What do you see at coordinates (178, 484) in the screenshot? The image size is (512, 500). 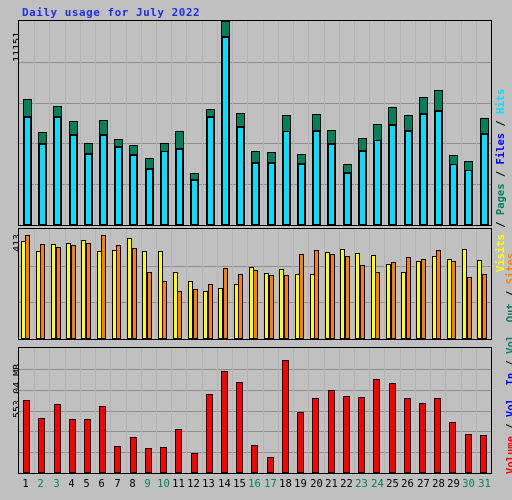 I see `x-axis-day-label: 11` at bounding box center [178, 484].